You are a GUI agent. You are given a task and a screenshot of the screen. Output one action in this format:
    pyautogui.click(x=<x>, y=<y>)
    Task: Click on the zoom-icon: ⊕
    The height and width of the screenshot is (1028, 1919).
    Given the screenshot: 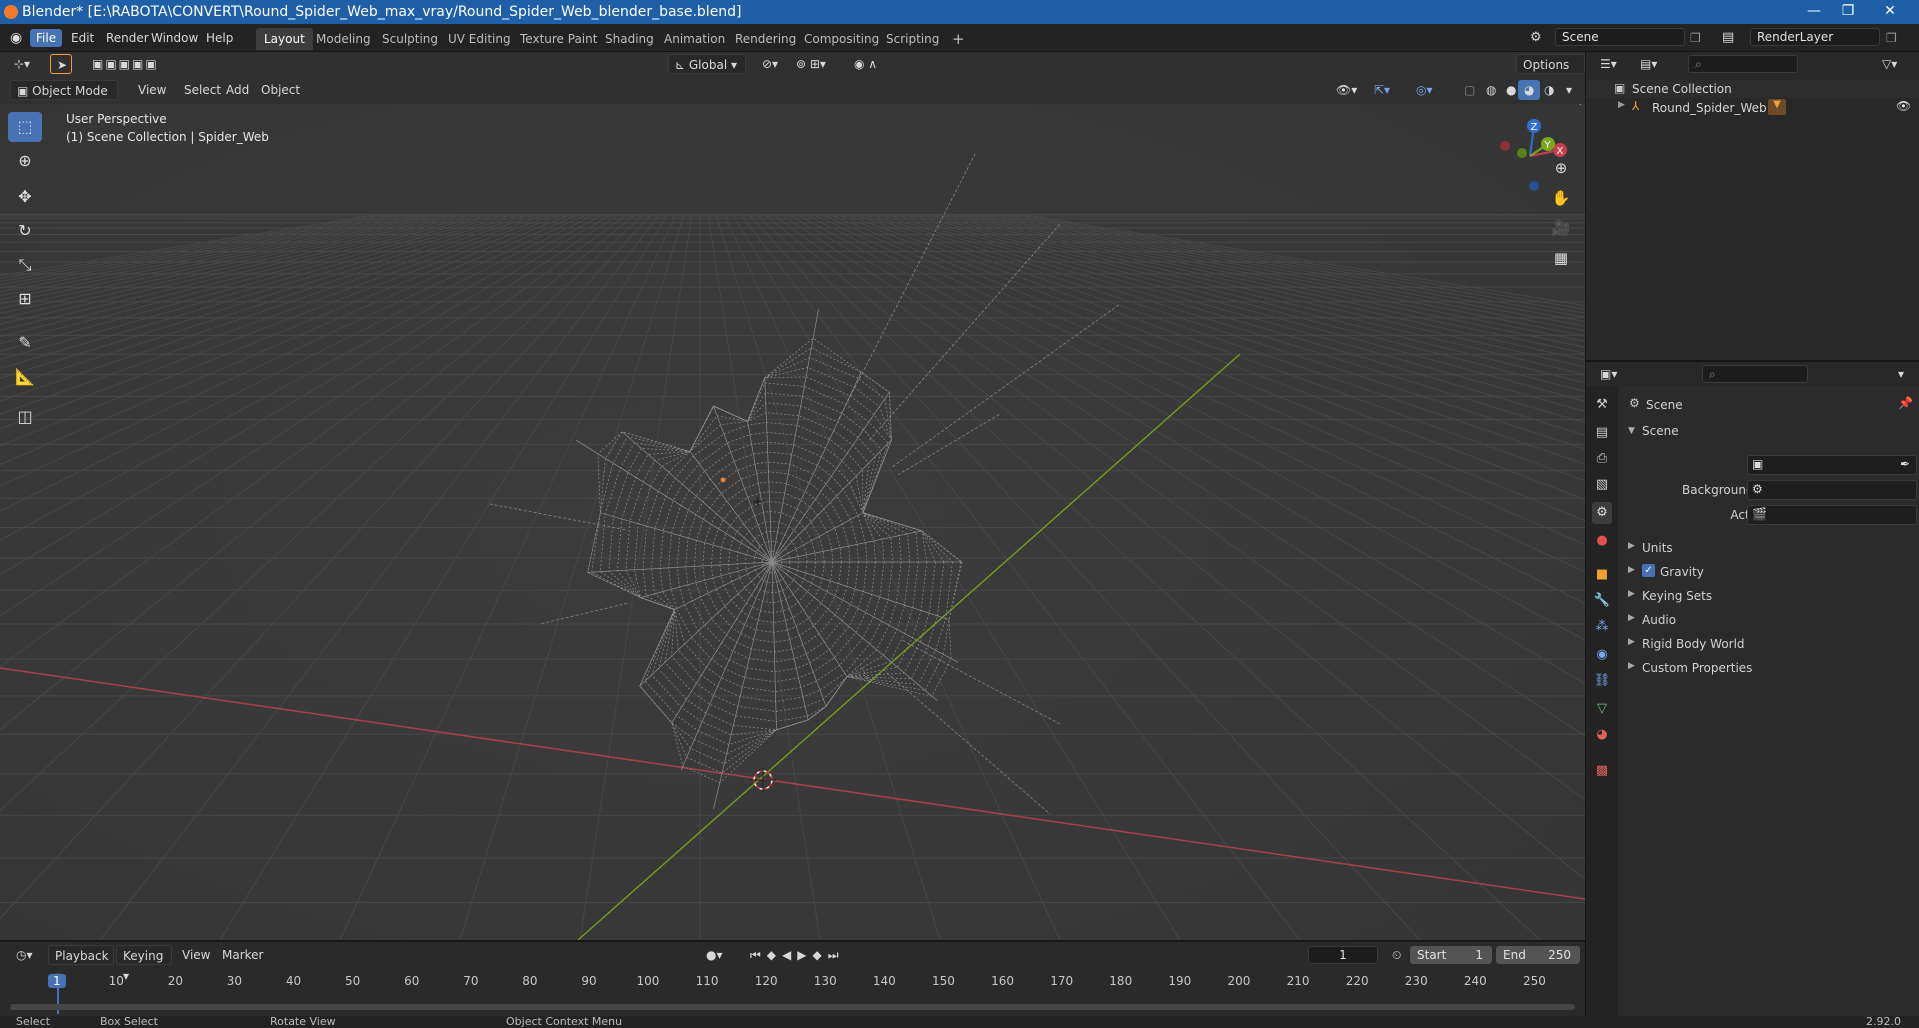 What is the action you would take?
    pyautogui.click(x=1561, y=168)
    